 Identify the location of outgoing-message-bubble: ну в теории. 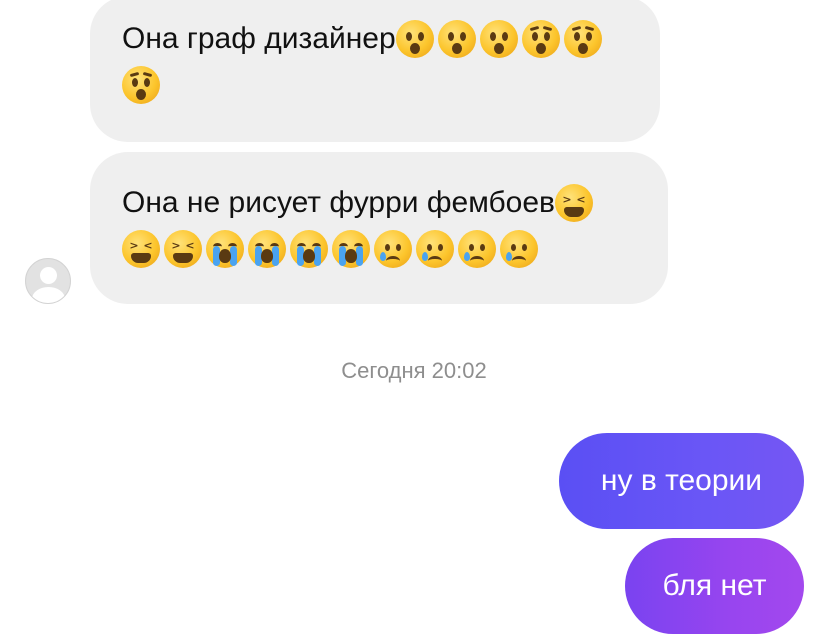
(681, 481).